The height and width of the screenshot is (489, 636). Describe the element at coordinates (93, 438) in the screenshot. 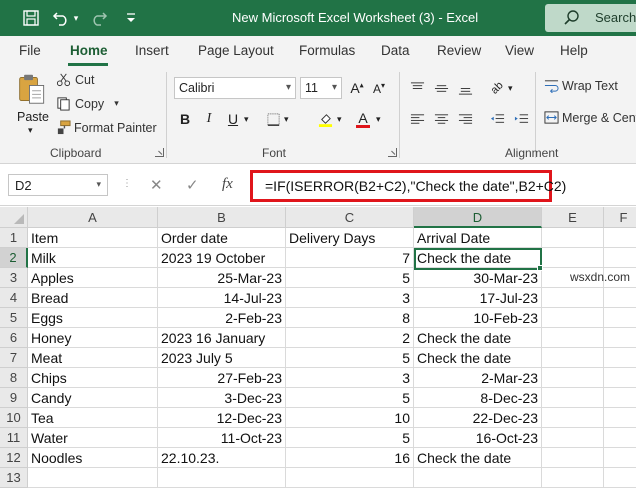

I see `cell-a11: Water` at that location.